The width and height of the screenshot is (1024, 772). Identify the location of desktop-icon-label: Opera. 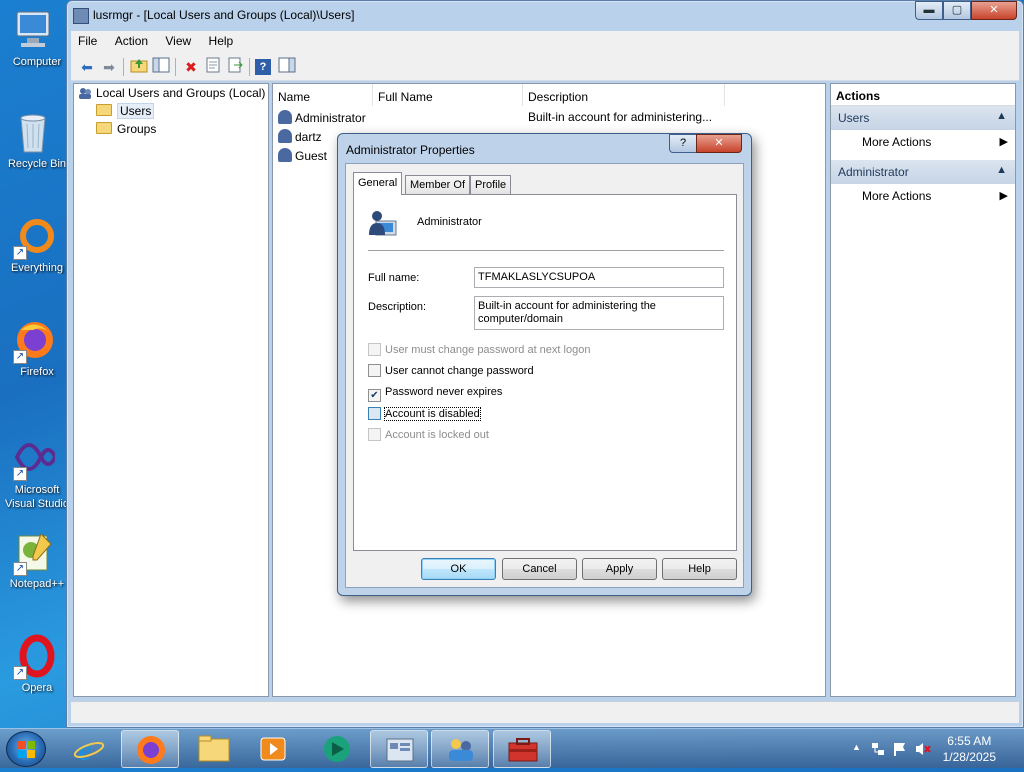
(37, 688).